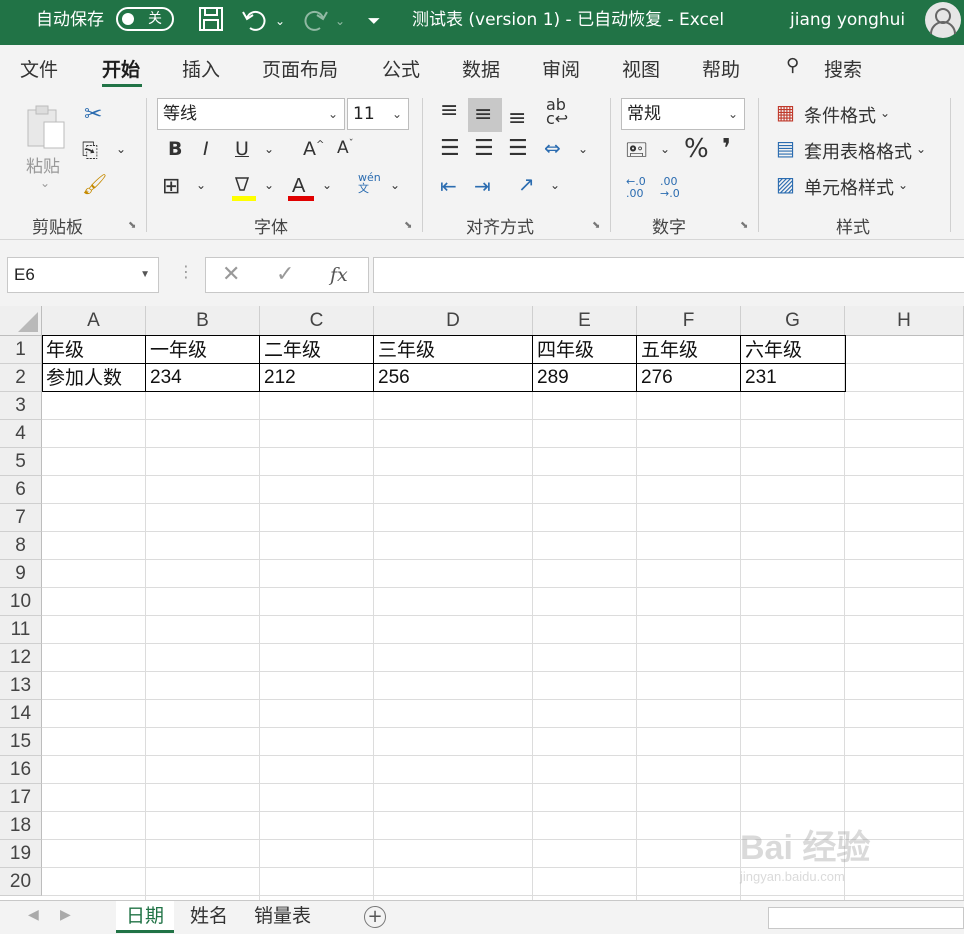 The height and width of the screenshot is (934, 964). Describe the element at coordinates (21, 321) in the screenshot. I see `select-all-button` at that location.